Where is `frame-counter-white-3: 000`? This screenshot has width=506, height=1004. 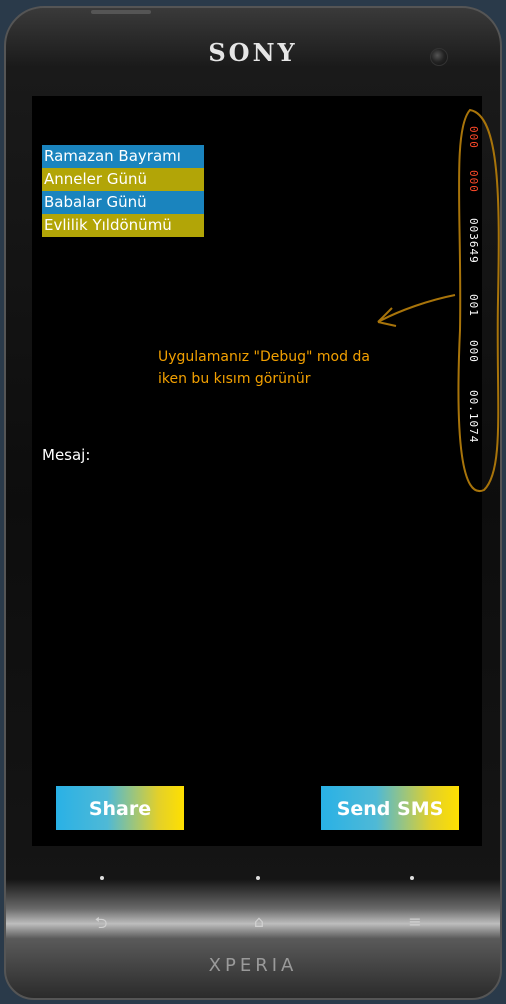 frame-counter-white-3: 000 is located at coordinates (473, 351).